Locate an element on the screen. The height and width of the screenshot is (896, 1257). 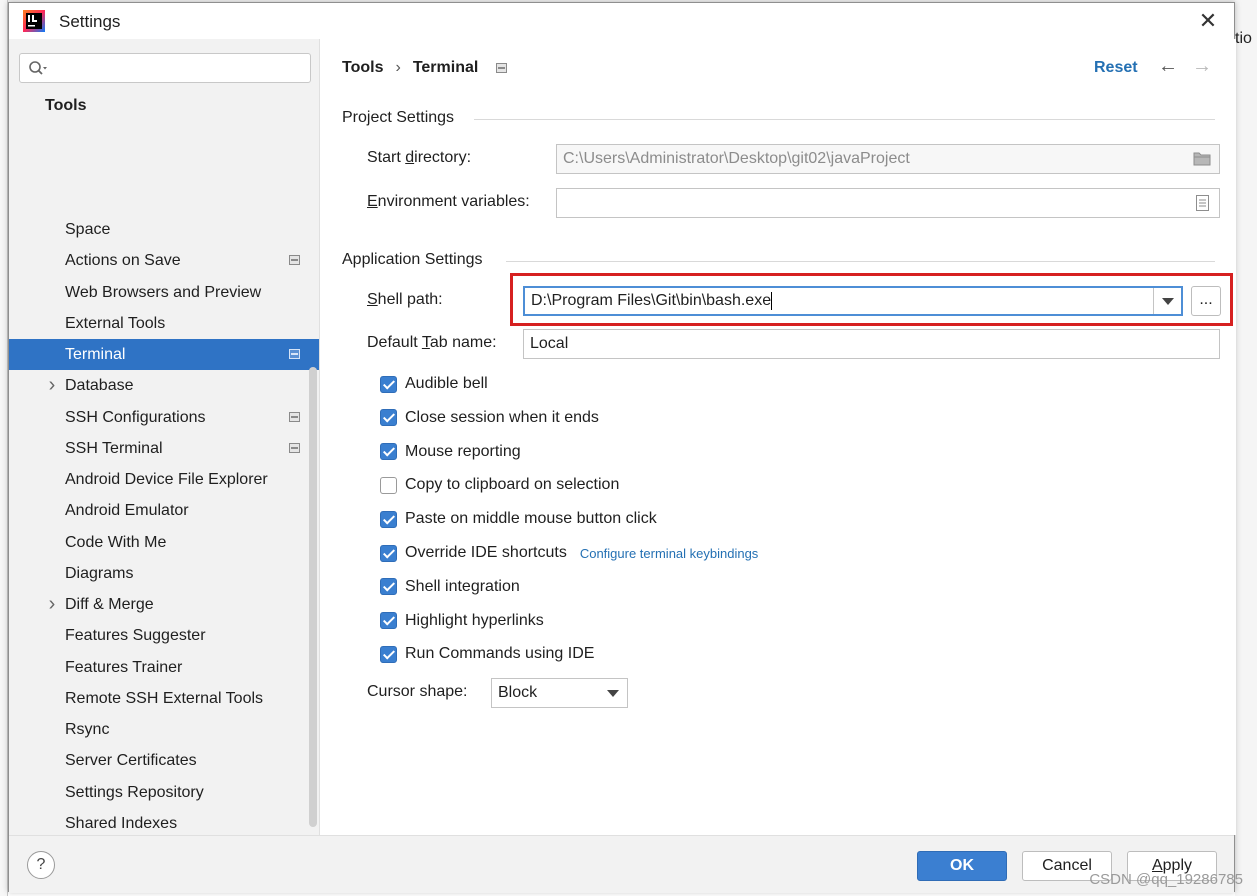
shell-path-combobox: D:\Program Files\Git\bin\bash.exe is located at coordinates (853, 301).